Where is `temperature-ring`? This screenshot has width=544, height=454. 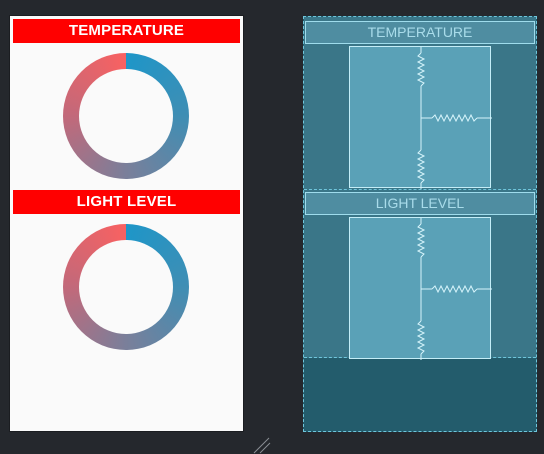 temperature-ring is located at coordinates (126, 116).